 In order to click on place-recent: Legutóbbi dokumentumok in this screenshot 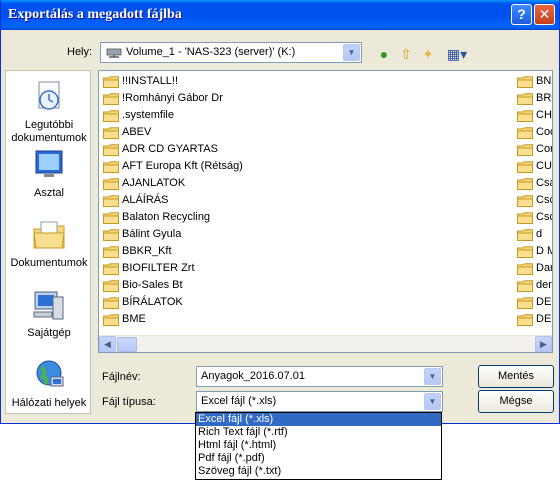, I will do `click(49, 112)`.